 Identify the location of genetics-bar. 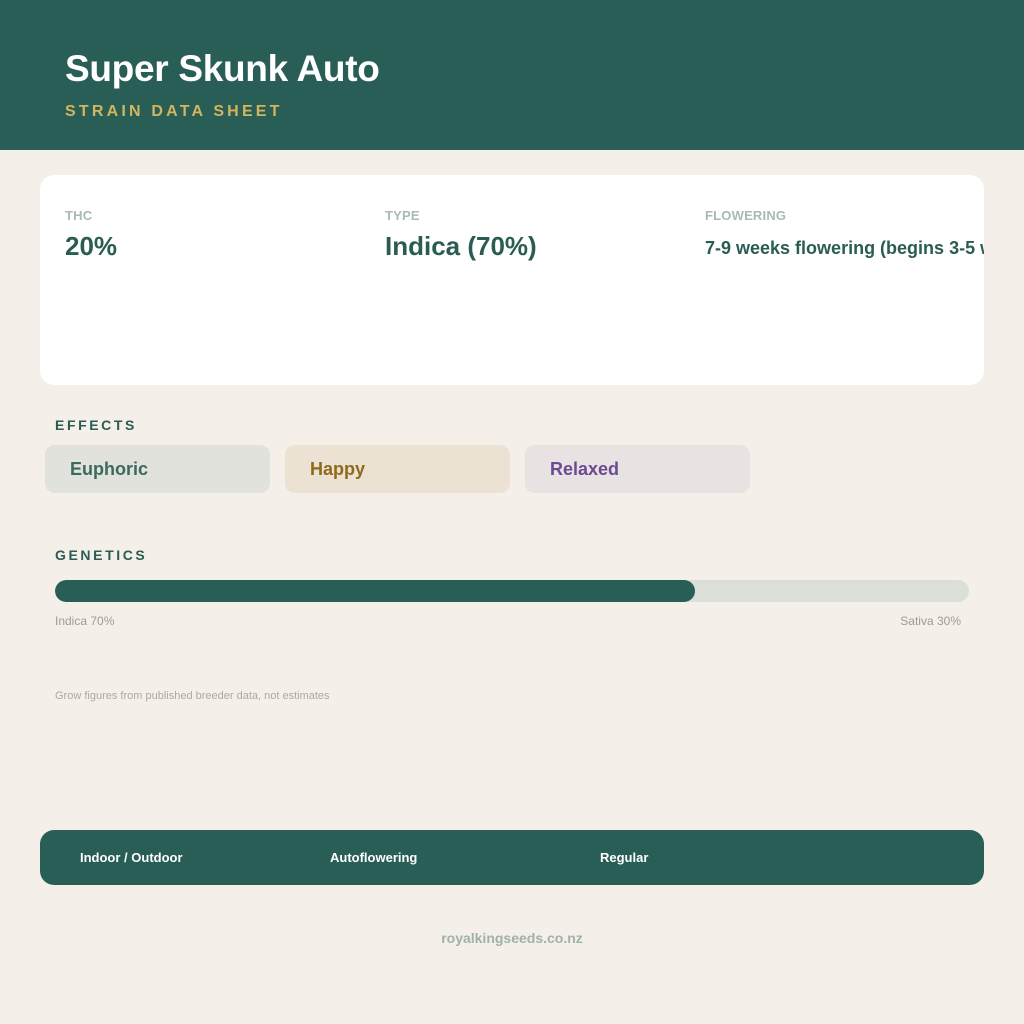
(512, 591).